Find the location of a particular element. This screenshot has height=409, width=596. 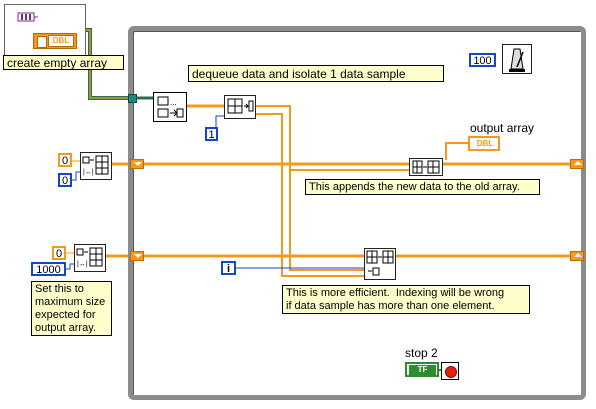

dequeue-comment: dequeue data and isolate 1 data sample is located at coordinates (316, 73).